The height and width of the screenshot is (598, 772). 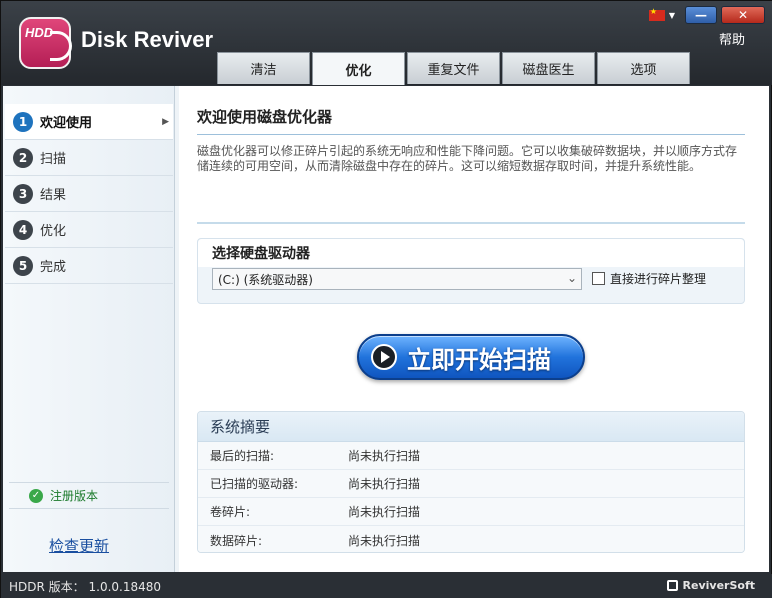 I want to click on check-circle-icon: ✓, so click(x=36, y=495).